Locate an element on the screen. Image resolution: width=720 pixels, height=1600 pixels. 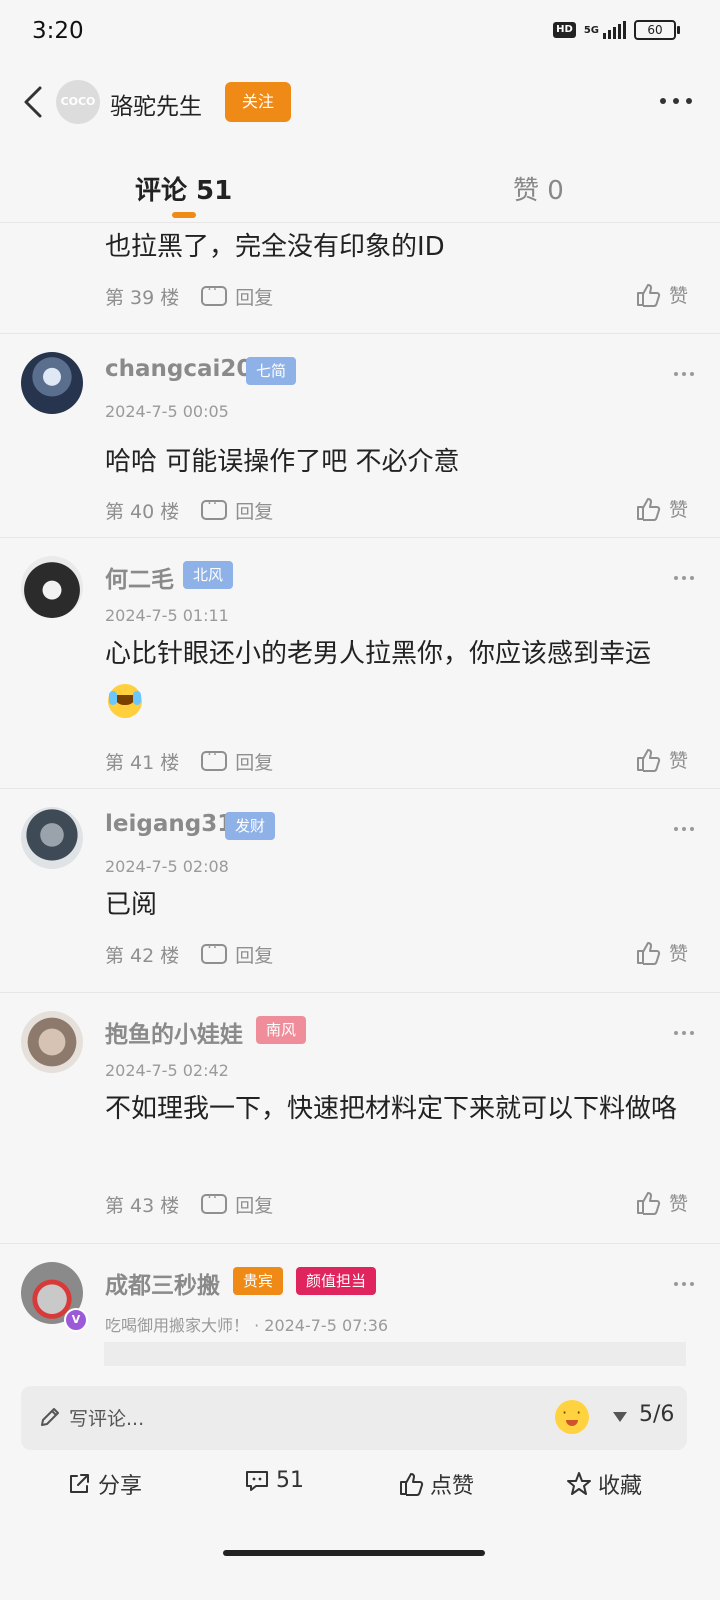
more-options-icon is located at coordinates (676, 101).